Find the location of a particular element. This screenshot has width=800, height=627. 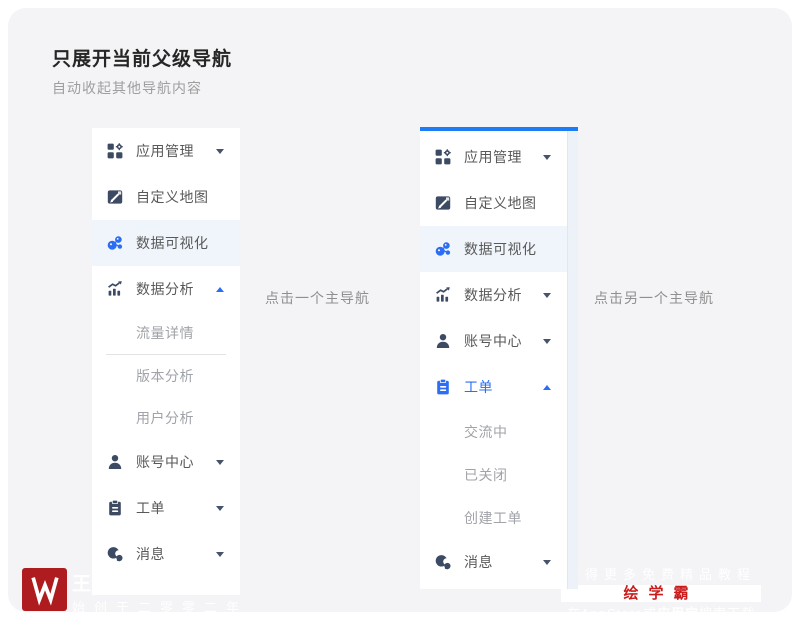

watermark-brand-band: 绘学霸 is located at coordinates (661, 593).